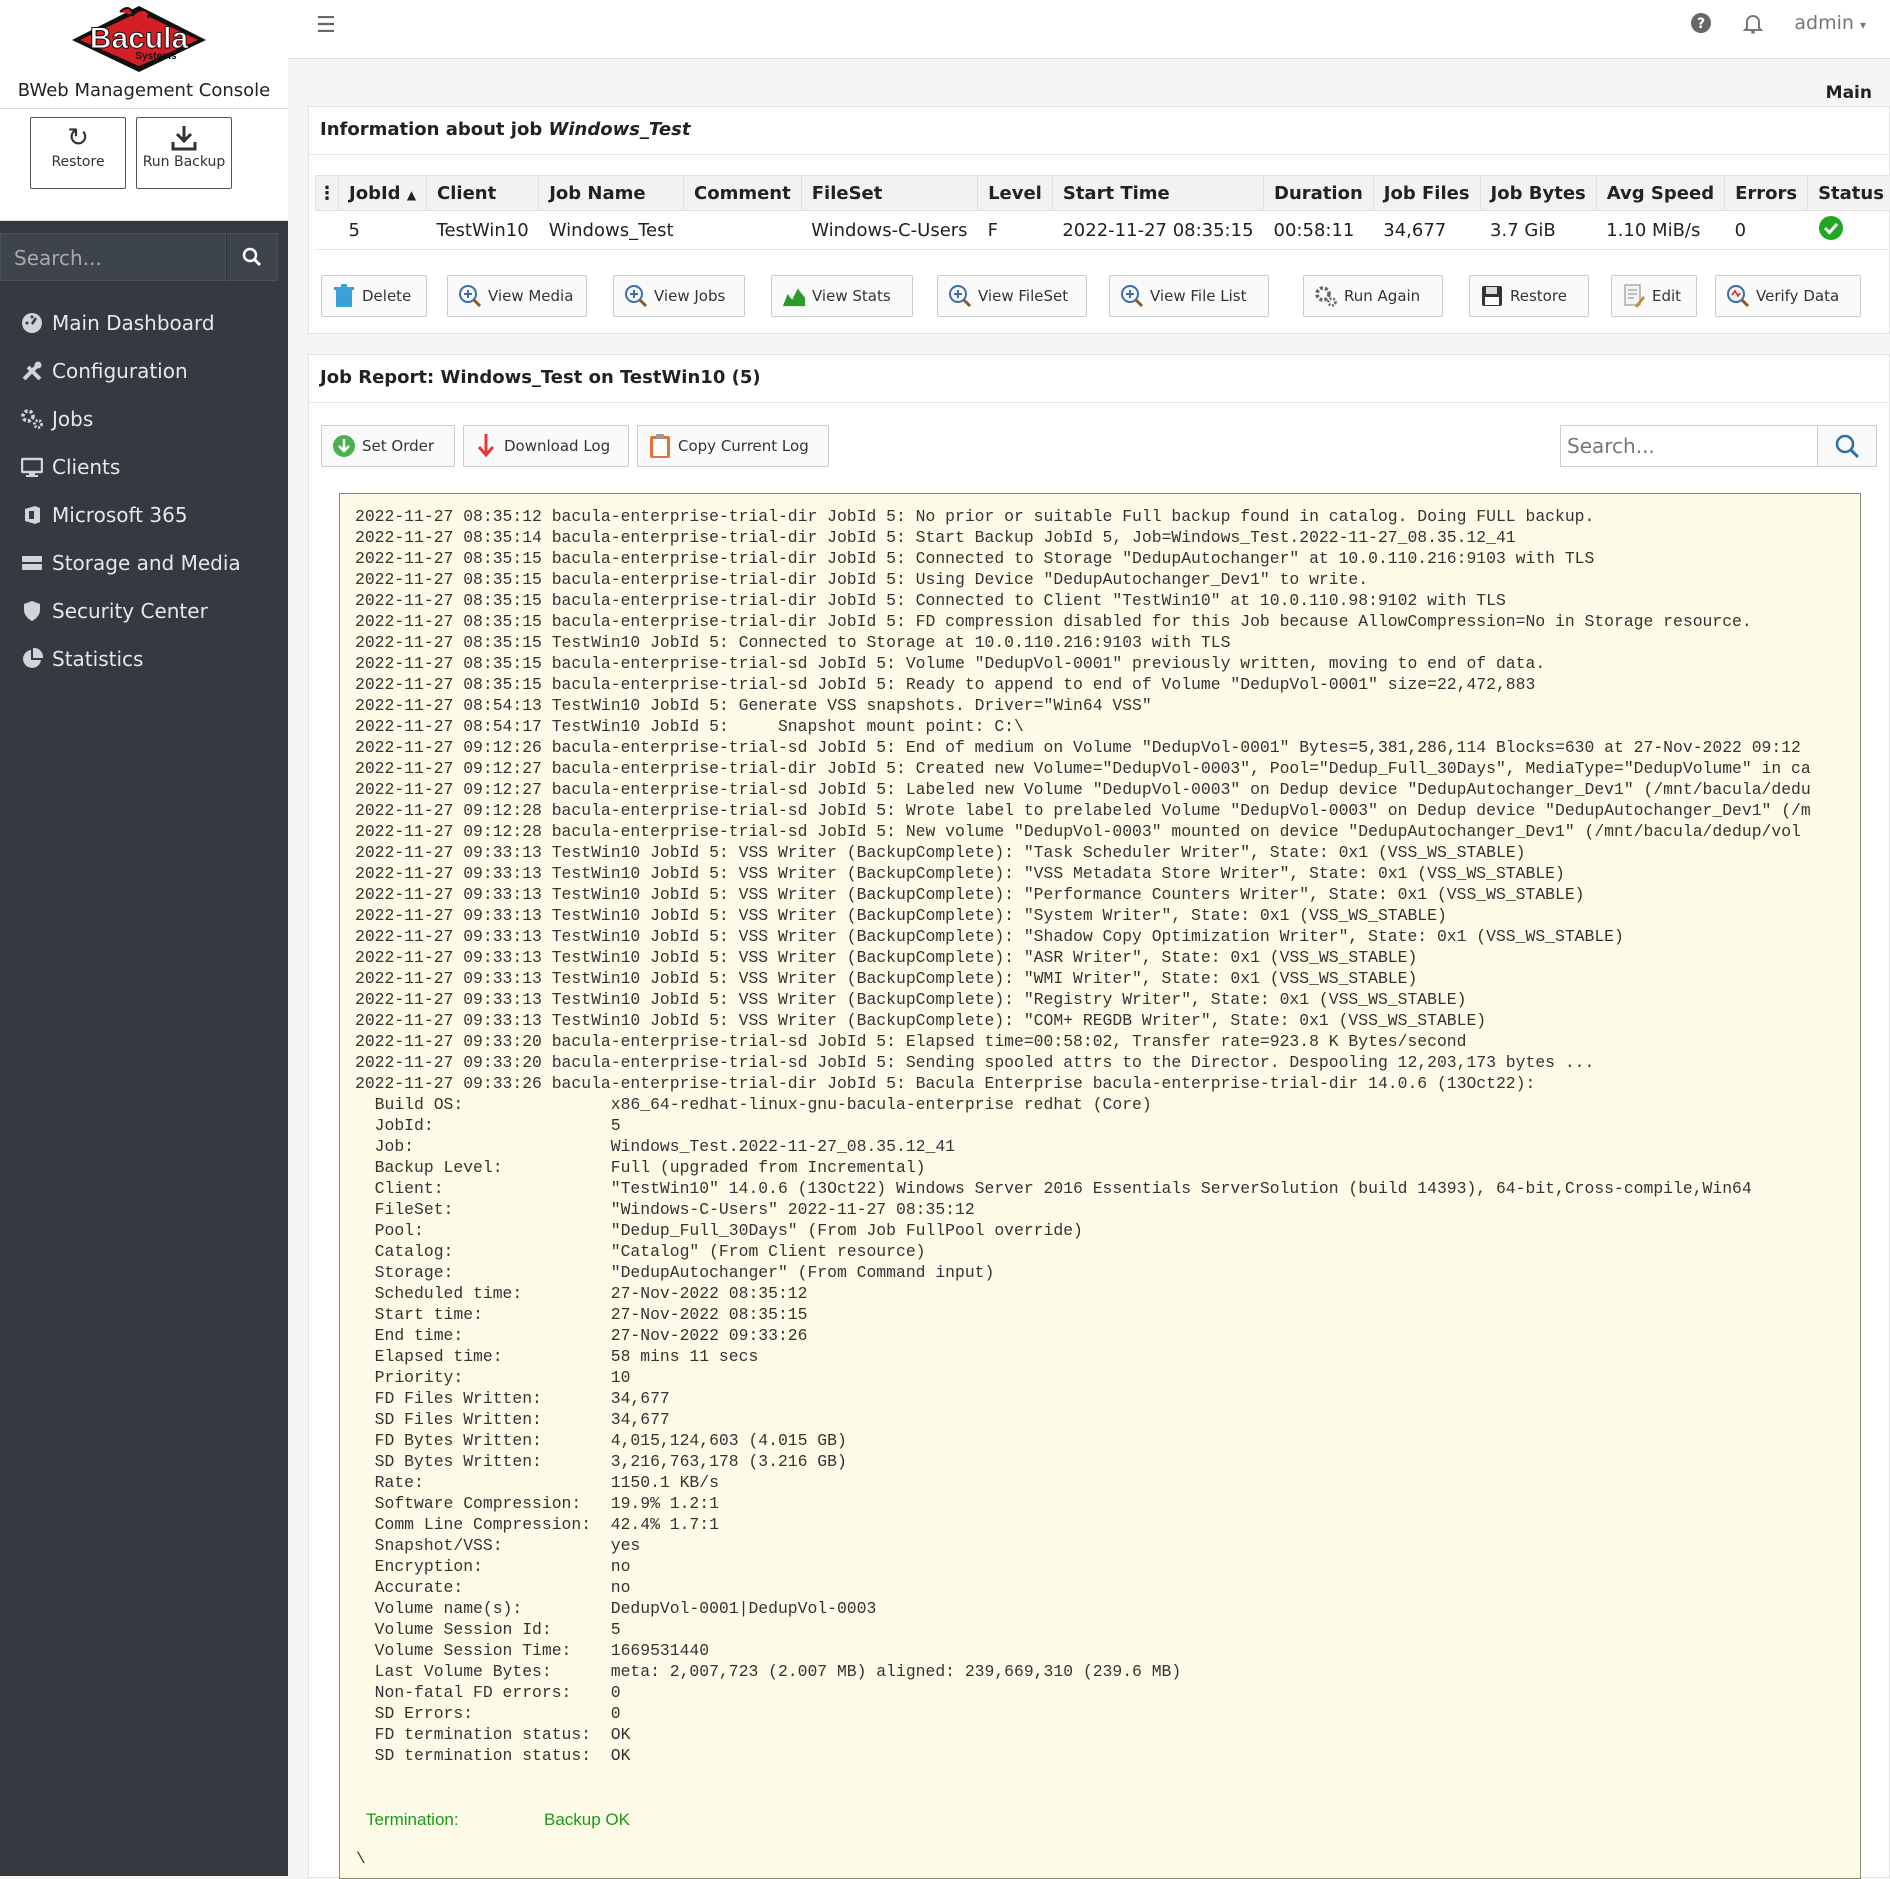 The height and width of the screenshot is (1879, 1890). Describe the element at coordinates (1157, 193) in the screenshot. I see `col-start-time: Start Time` at that location.